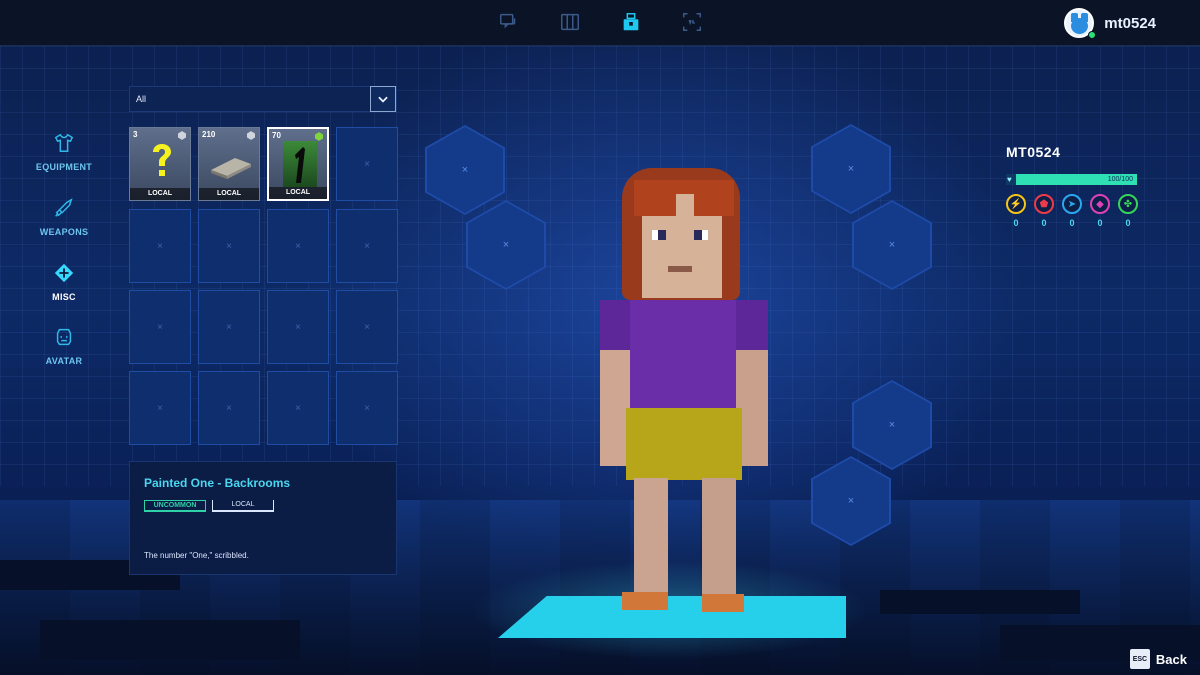  I want to click on floor-tile-icon, so click(231, 168).